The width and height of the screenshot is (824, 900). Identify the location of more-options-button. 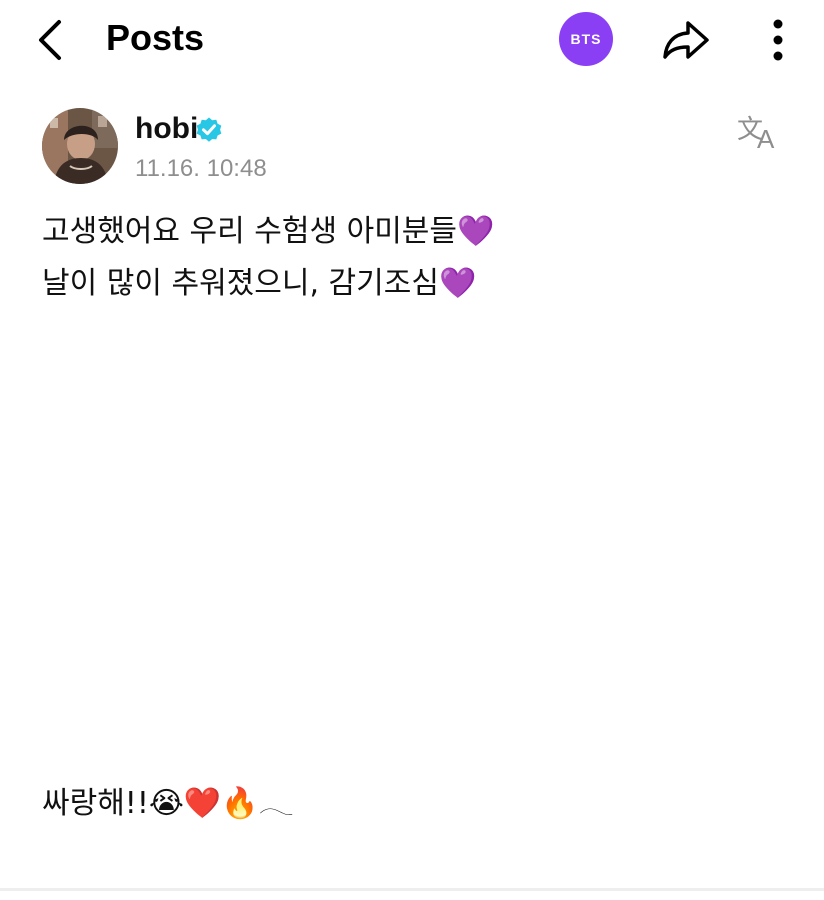
(778, 40).